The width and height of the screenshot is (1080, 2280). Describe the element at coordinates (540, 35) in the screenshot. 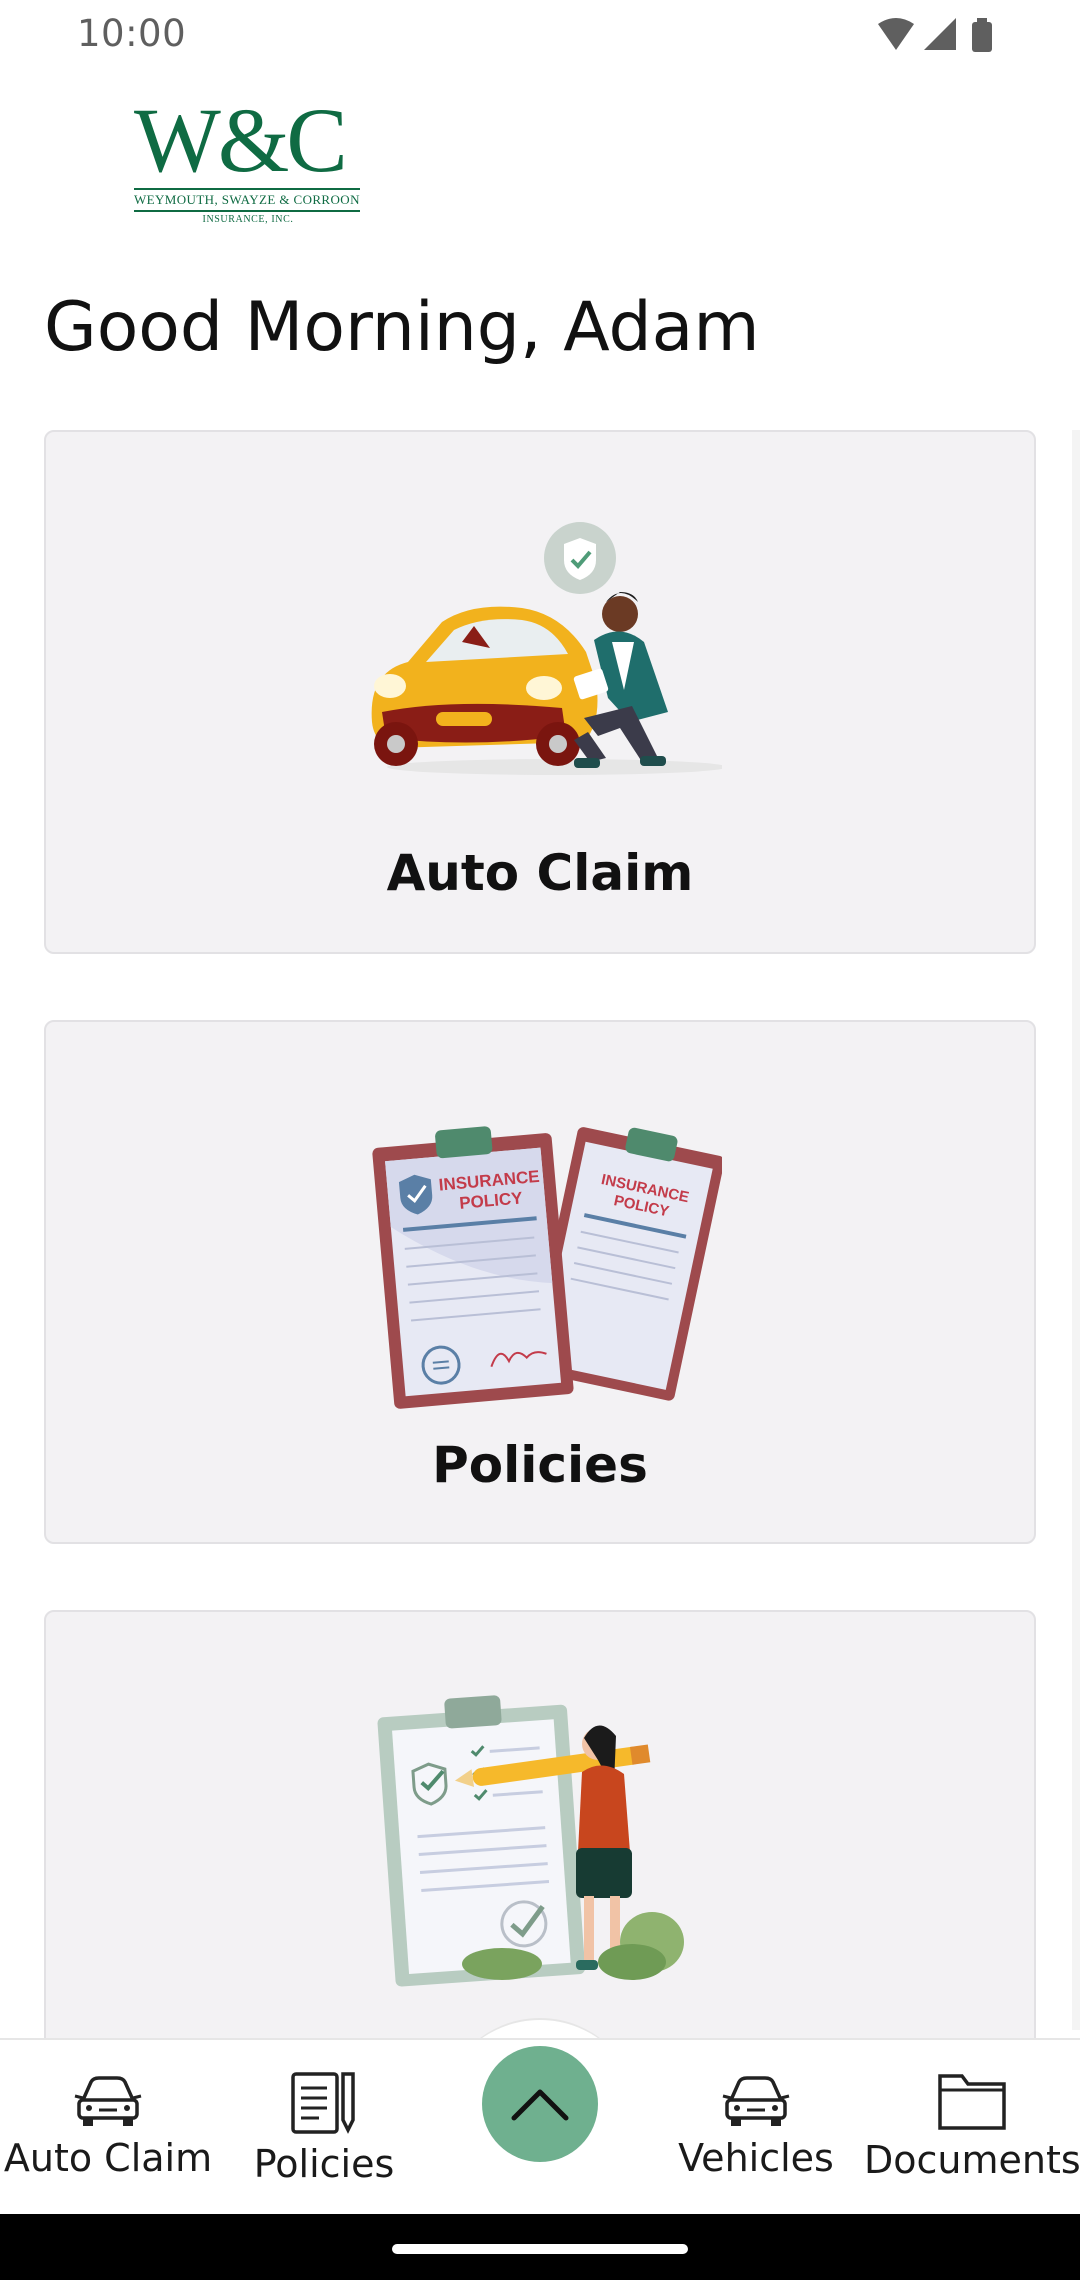

I see `status-bar: 10:00` at that location.